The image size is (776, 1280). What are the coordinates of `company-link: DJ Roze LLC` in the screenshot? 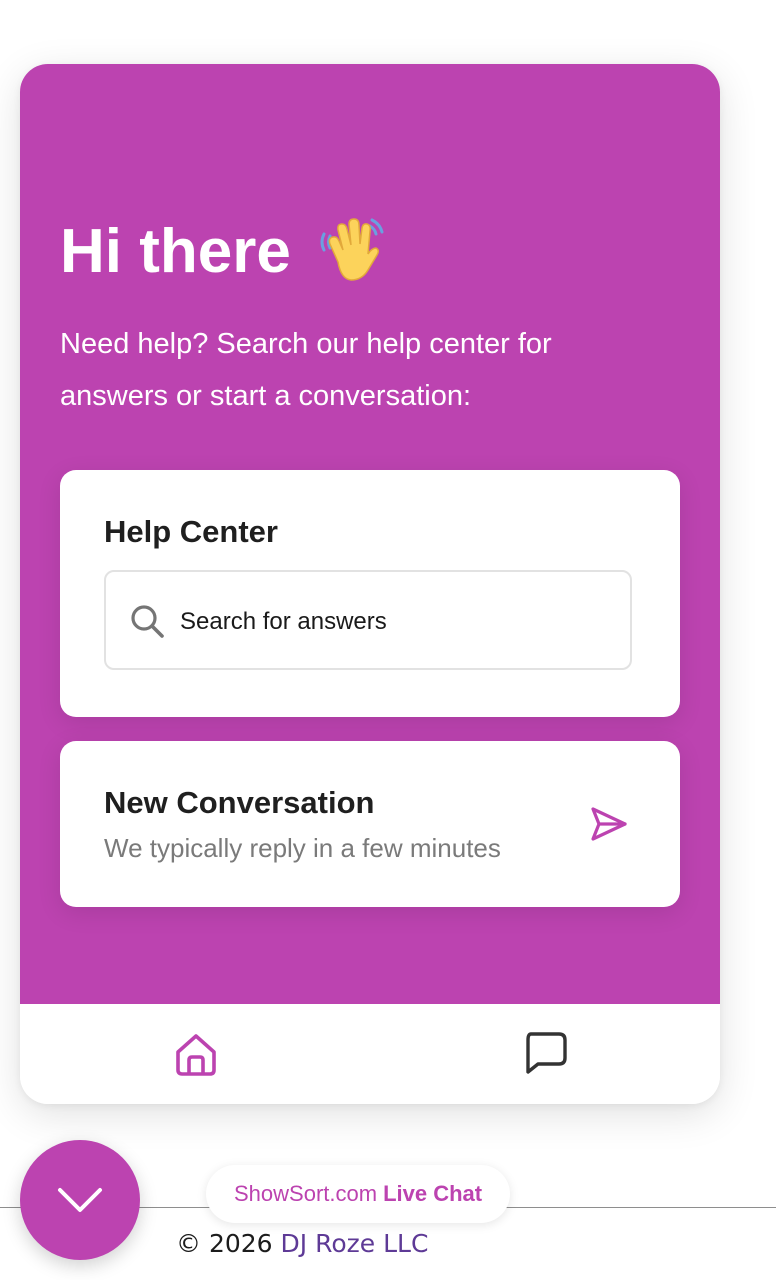 It's located at (355, 1243).